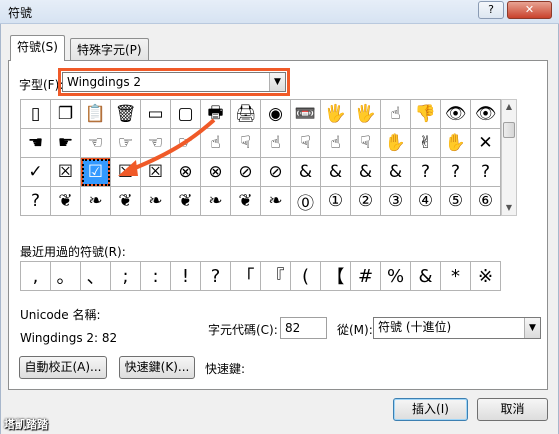  Describe the element at coordinates (276, 276) in the screenshot. I see `recent-symbol-cell: 『` at that location.